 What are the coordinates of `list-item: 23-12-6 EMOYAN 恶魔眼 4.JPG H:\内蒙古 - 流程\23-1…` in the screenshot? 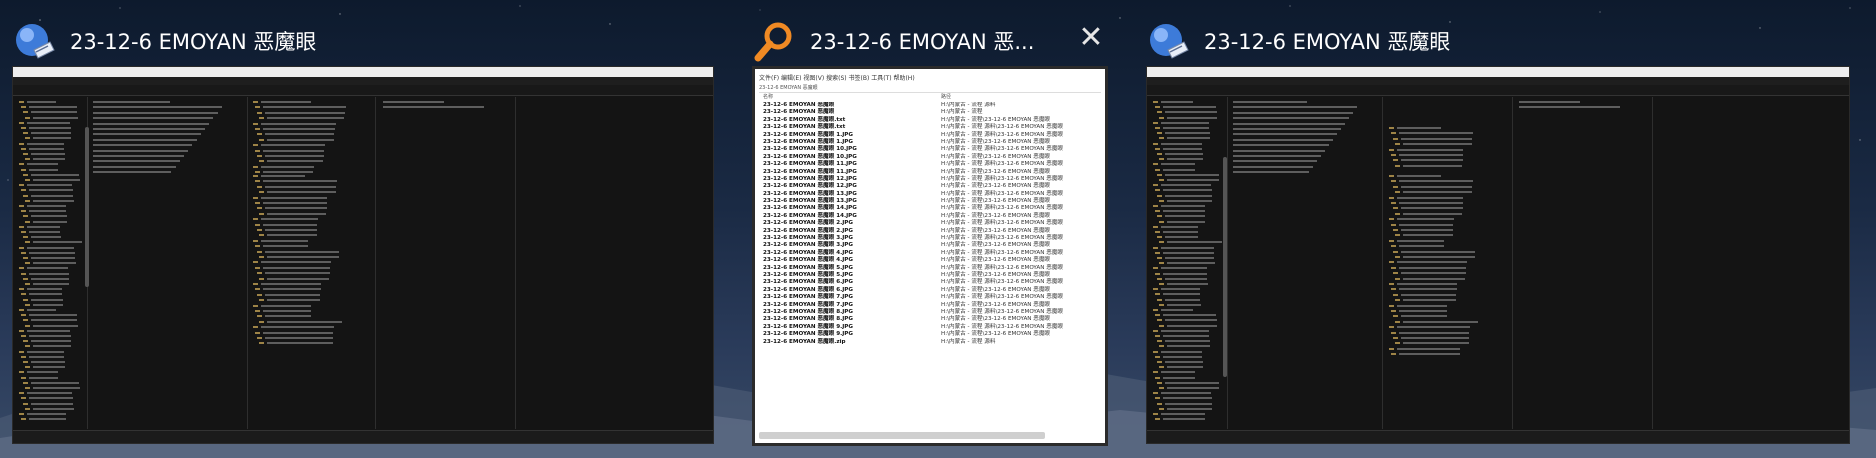 It's located at (930, 260).